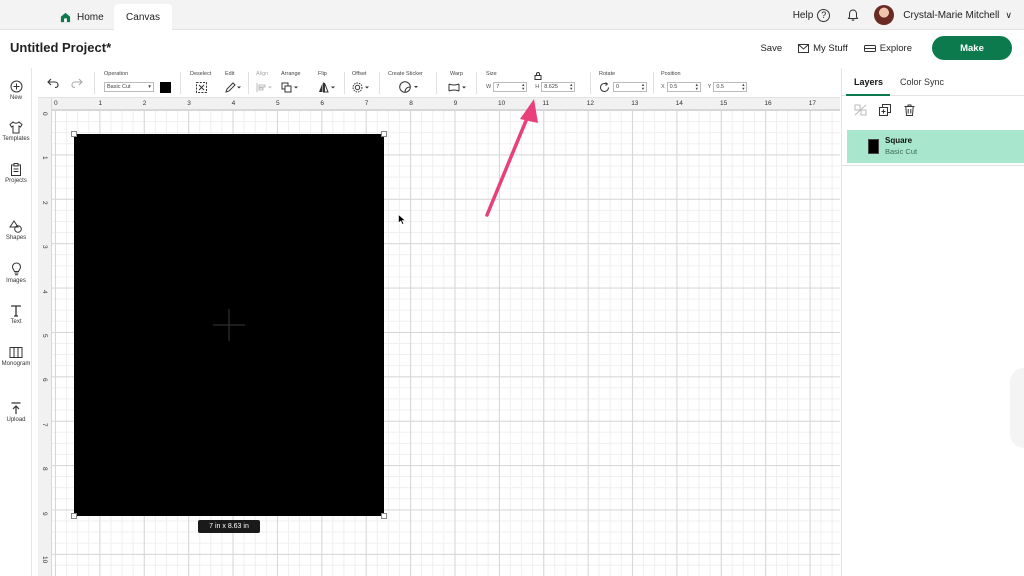 This screenshot has height=576, width=1024. What do you see at coordinates (16, 322) in the screenshot?
I see `sidebar-item-label: Text` at bounding box center [16, 322].